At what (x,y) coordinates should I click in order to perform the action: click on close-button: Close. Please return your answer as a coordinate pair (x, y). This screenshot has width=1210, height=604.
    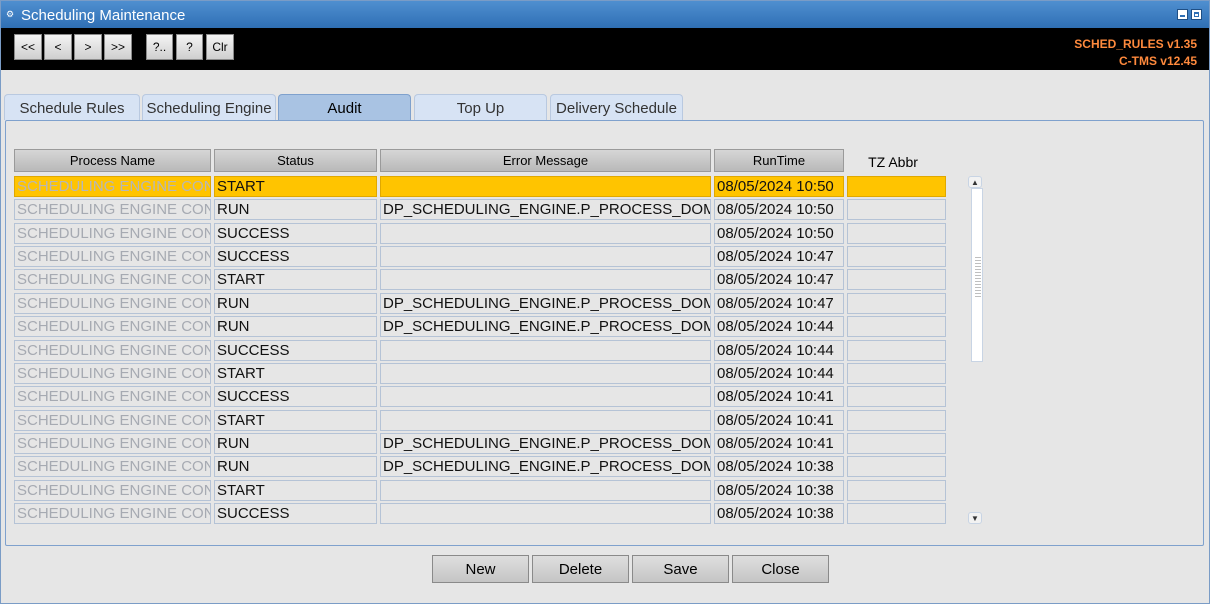
    Looking at the image, I should click on (780, 569).